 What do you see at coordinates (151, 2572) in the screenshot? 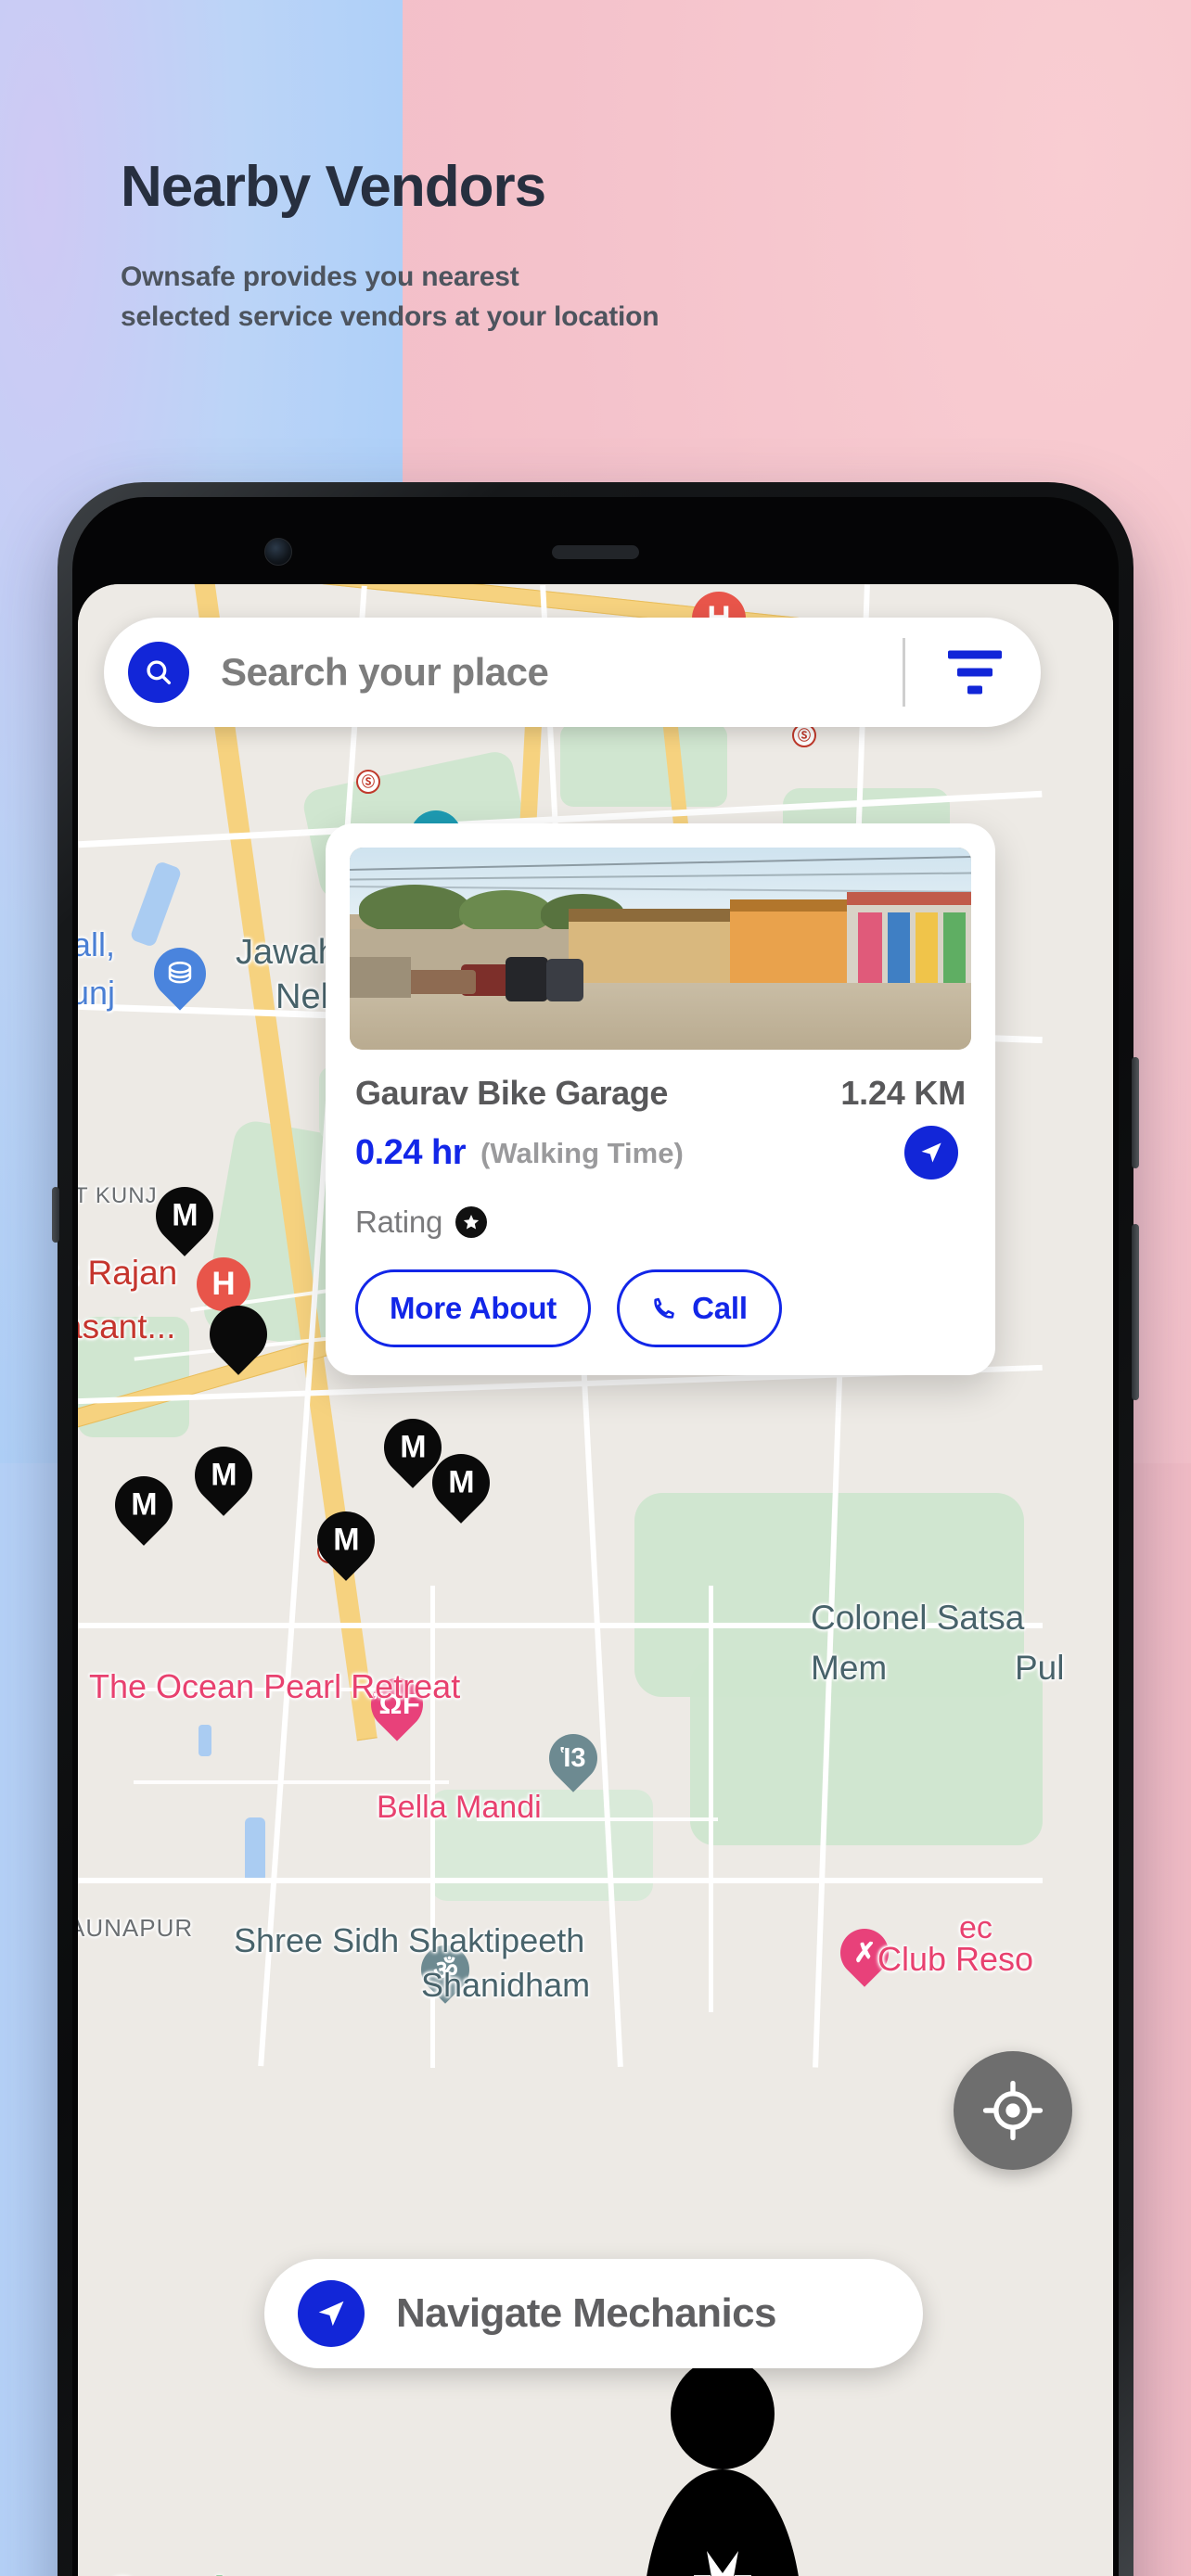
I see `google-letter-o1: o` at bounding box center [151, 2572].